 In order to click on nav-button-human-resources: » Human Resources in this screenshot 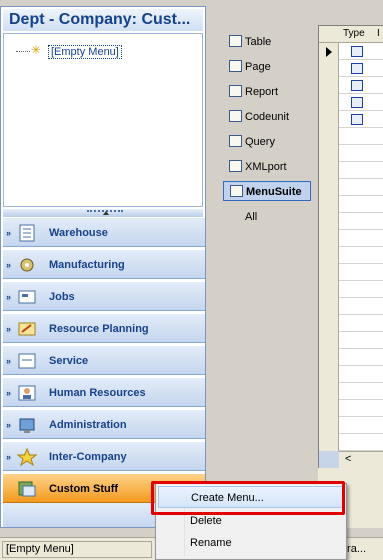, I will do `click(104, 392)`.